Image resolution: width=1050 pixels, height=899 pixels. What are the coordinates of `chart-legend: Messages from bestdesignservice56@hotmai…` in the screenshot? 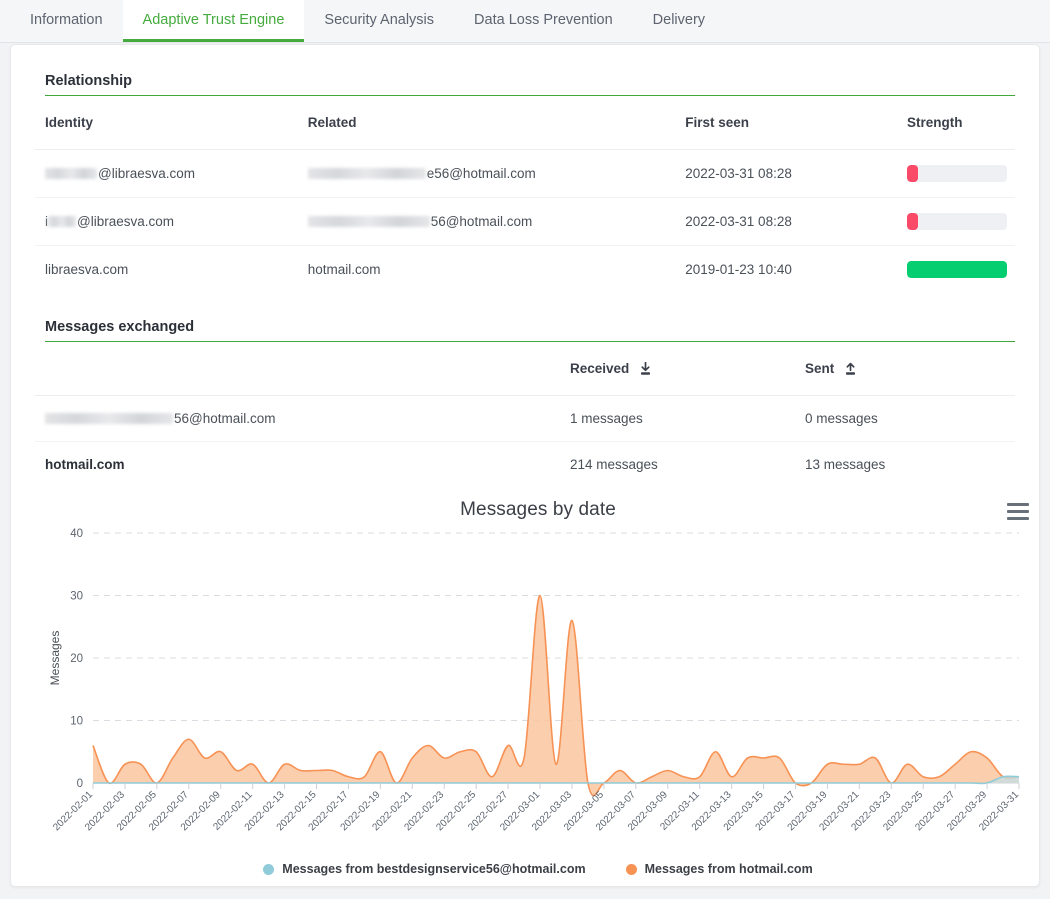 It's located at (538, 869).